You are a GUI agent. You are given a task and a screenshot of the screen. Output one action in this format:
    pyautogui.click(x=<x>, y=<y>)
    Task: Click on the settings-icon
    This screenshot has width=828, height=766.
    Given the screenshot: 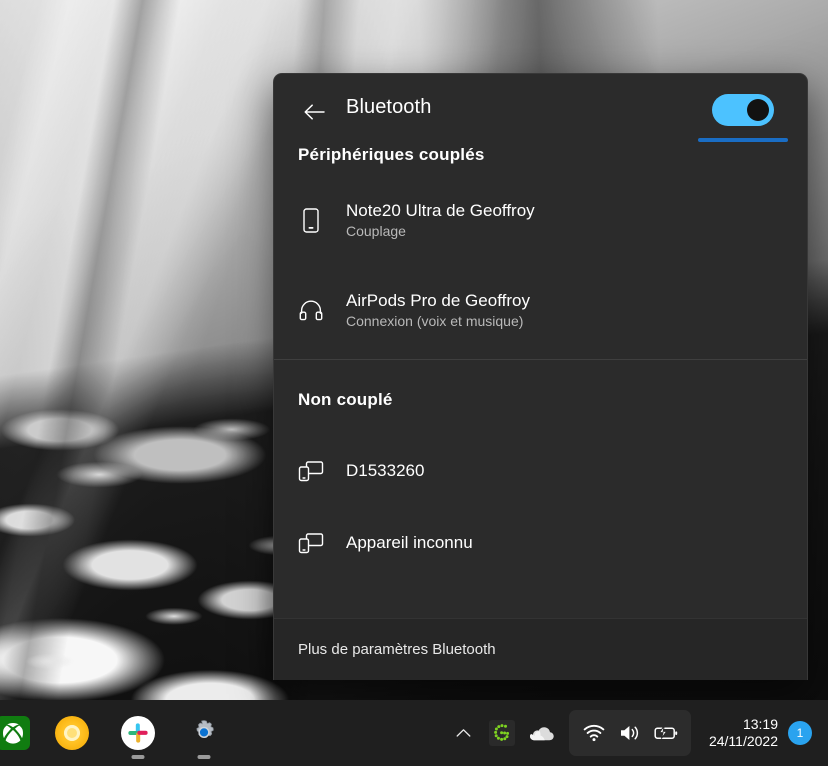 What is the action you would take?
    pyautogui.click(x=204, y=733)
    